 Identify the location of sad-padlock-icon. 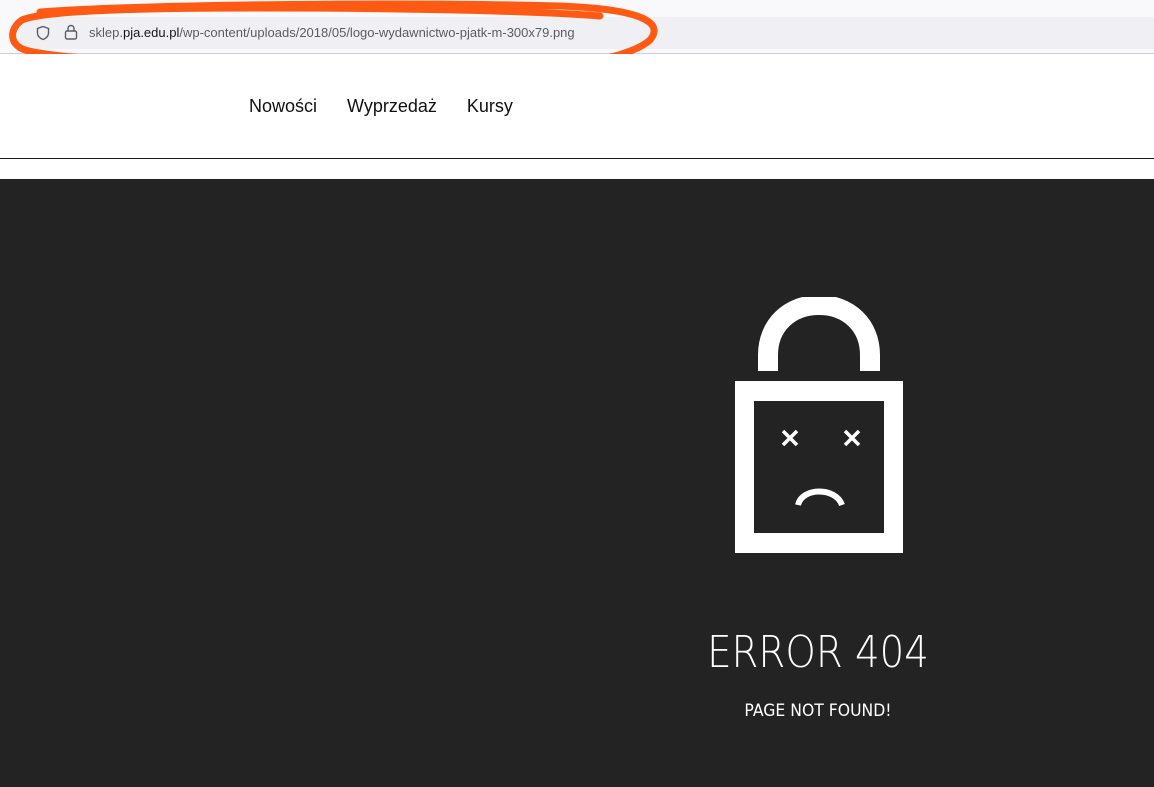
(819, 425).